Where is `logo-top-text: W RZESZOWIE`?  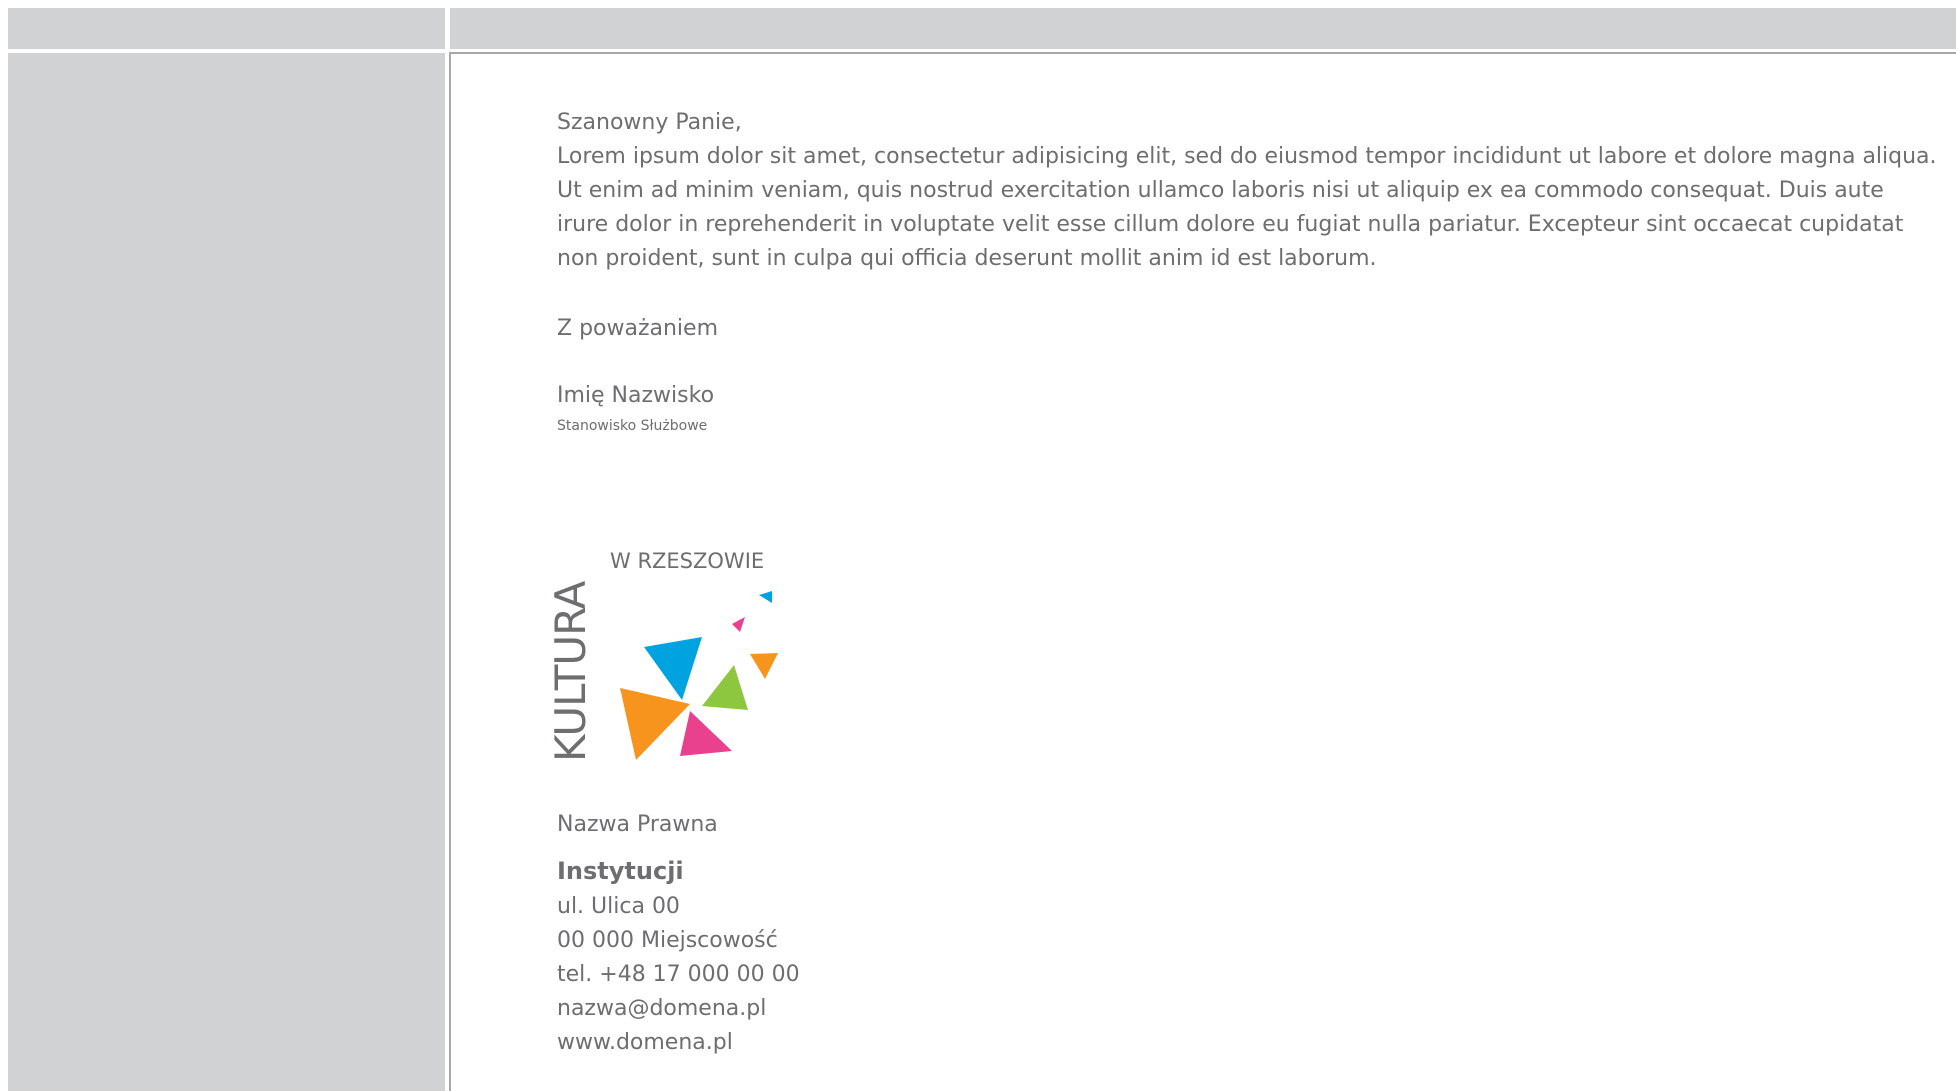 logo-top-text: W RZESZOWIE is located at coordinates (687, 561).